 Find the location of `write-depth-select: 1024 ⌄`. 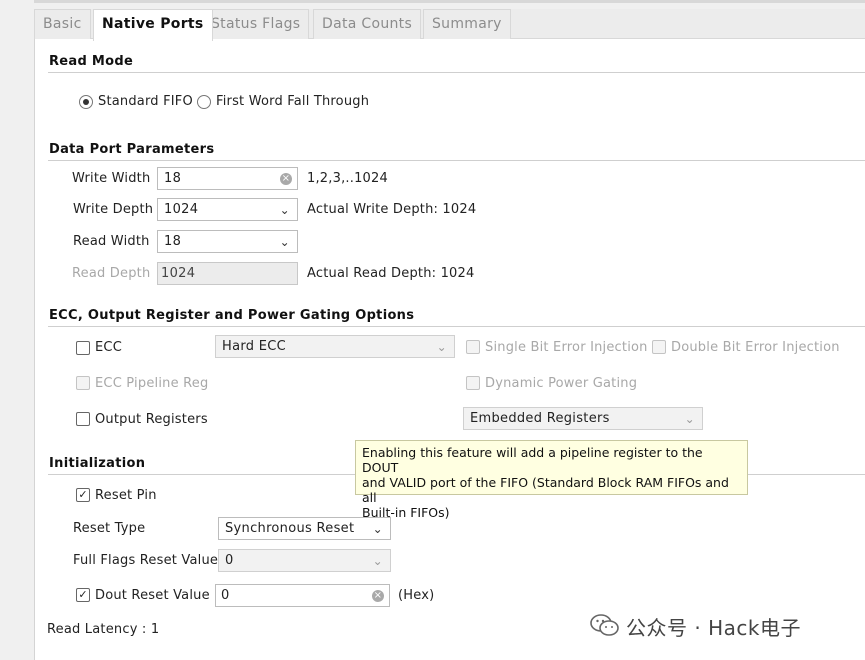

write-depth-select: 1024 ⌄ is located at coordinates (227, 209).